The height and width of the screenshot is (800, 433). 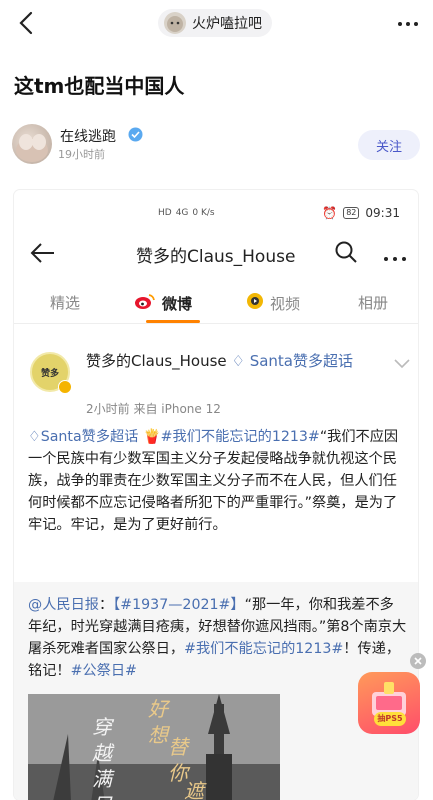 I want to click on weibo-author-line: 赞多的Claus_House ♢ Santa赞多超话, so click(x=236, y=361).